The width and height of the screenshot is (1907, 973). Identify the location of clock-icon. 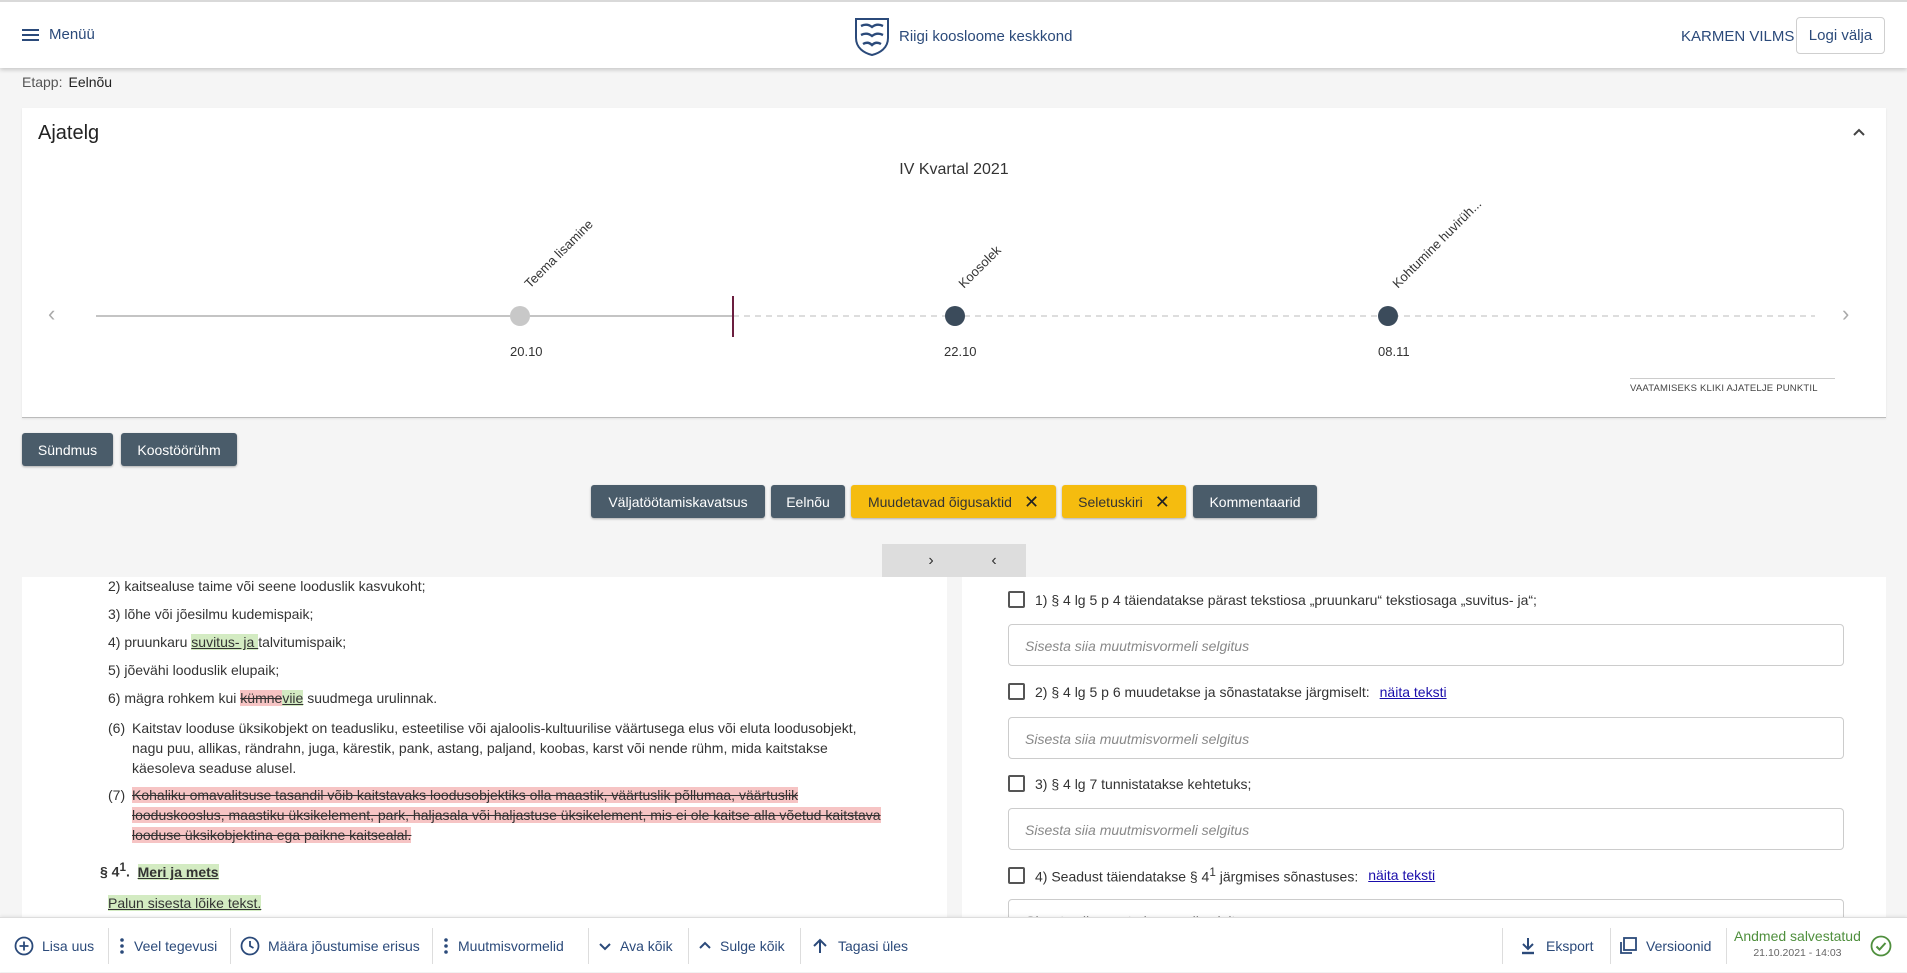
(250, 945).